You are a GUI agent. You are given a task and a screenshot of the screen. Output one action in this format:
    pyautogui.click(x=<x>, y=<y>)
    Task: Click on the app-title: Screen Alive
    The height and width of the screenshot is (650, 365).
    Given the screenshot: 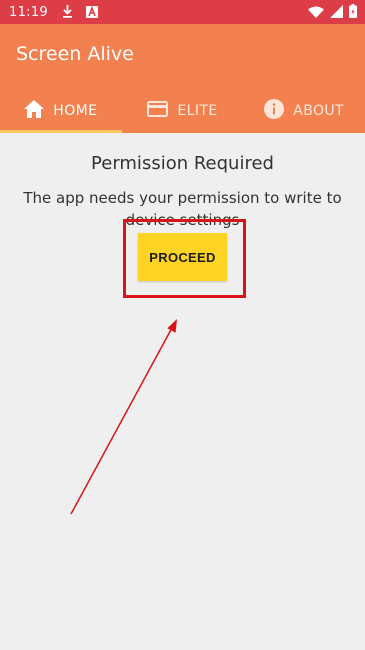 What is the action you would take?
    pyautogui.click(x=75, y=54)
    